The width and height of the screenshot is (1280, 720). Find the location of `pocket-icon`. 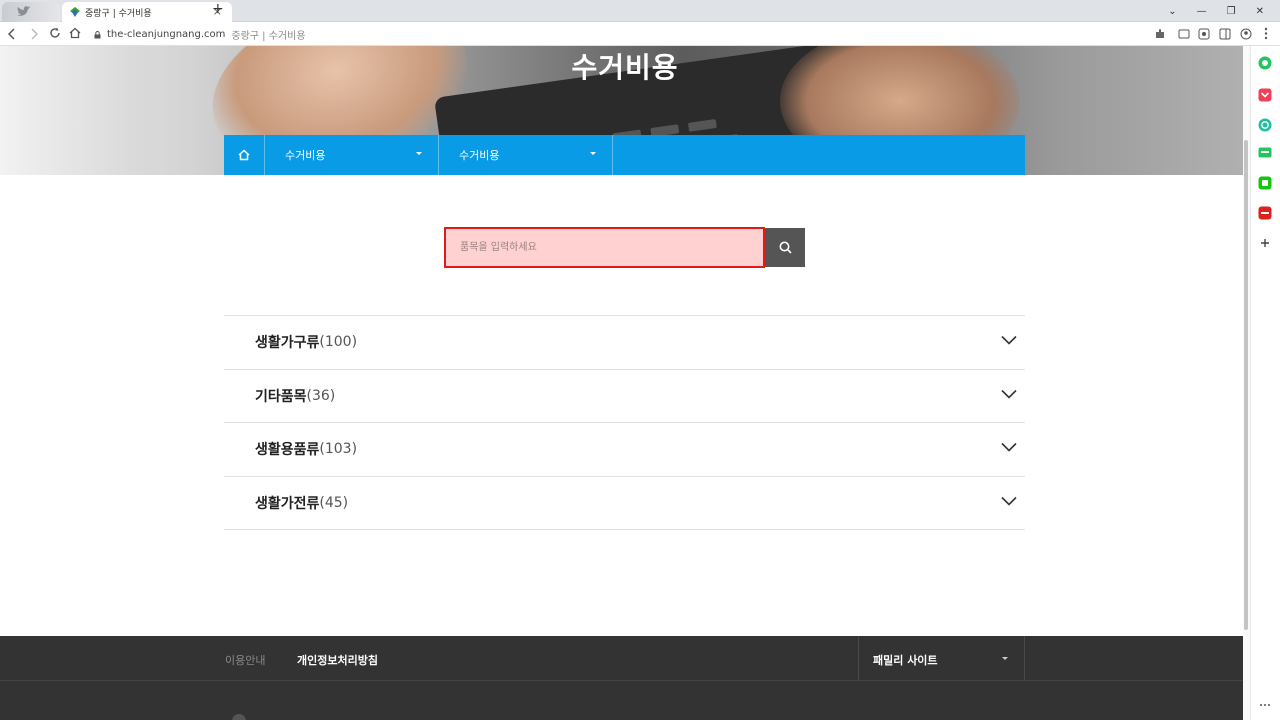

pocket-icon is located at coordinates (1265, 95).